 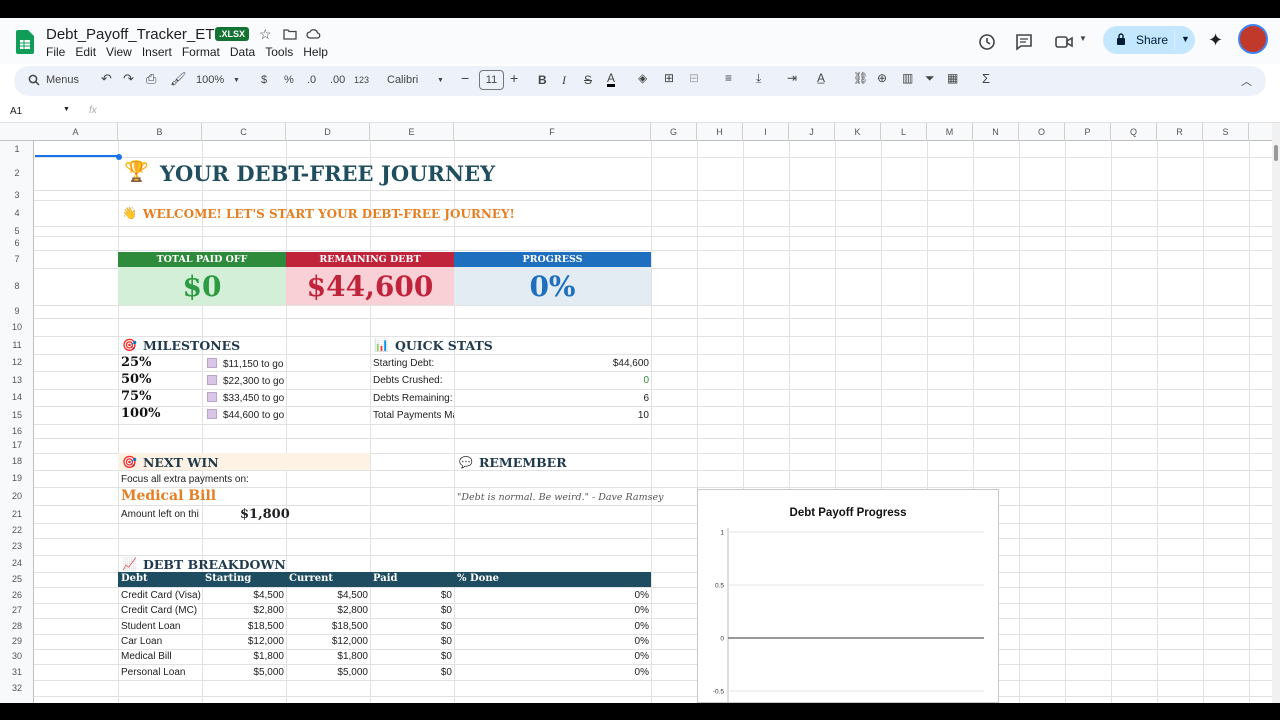 I want to click on sheets-logo-icon, so click(x=25, y=42).